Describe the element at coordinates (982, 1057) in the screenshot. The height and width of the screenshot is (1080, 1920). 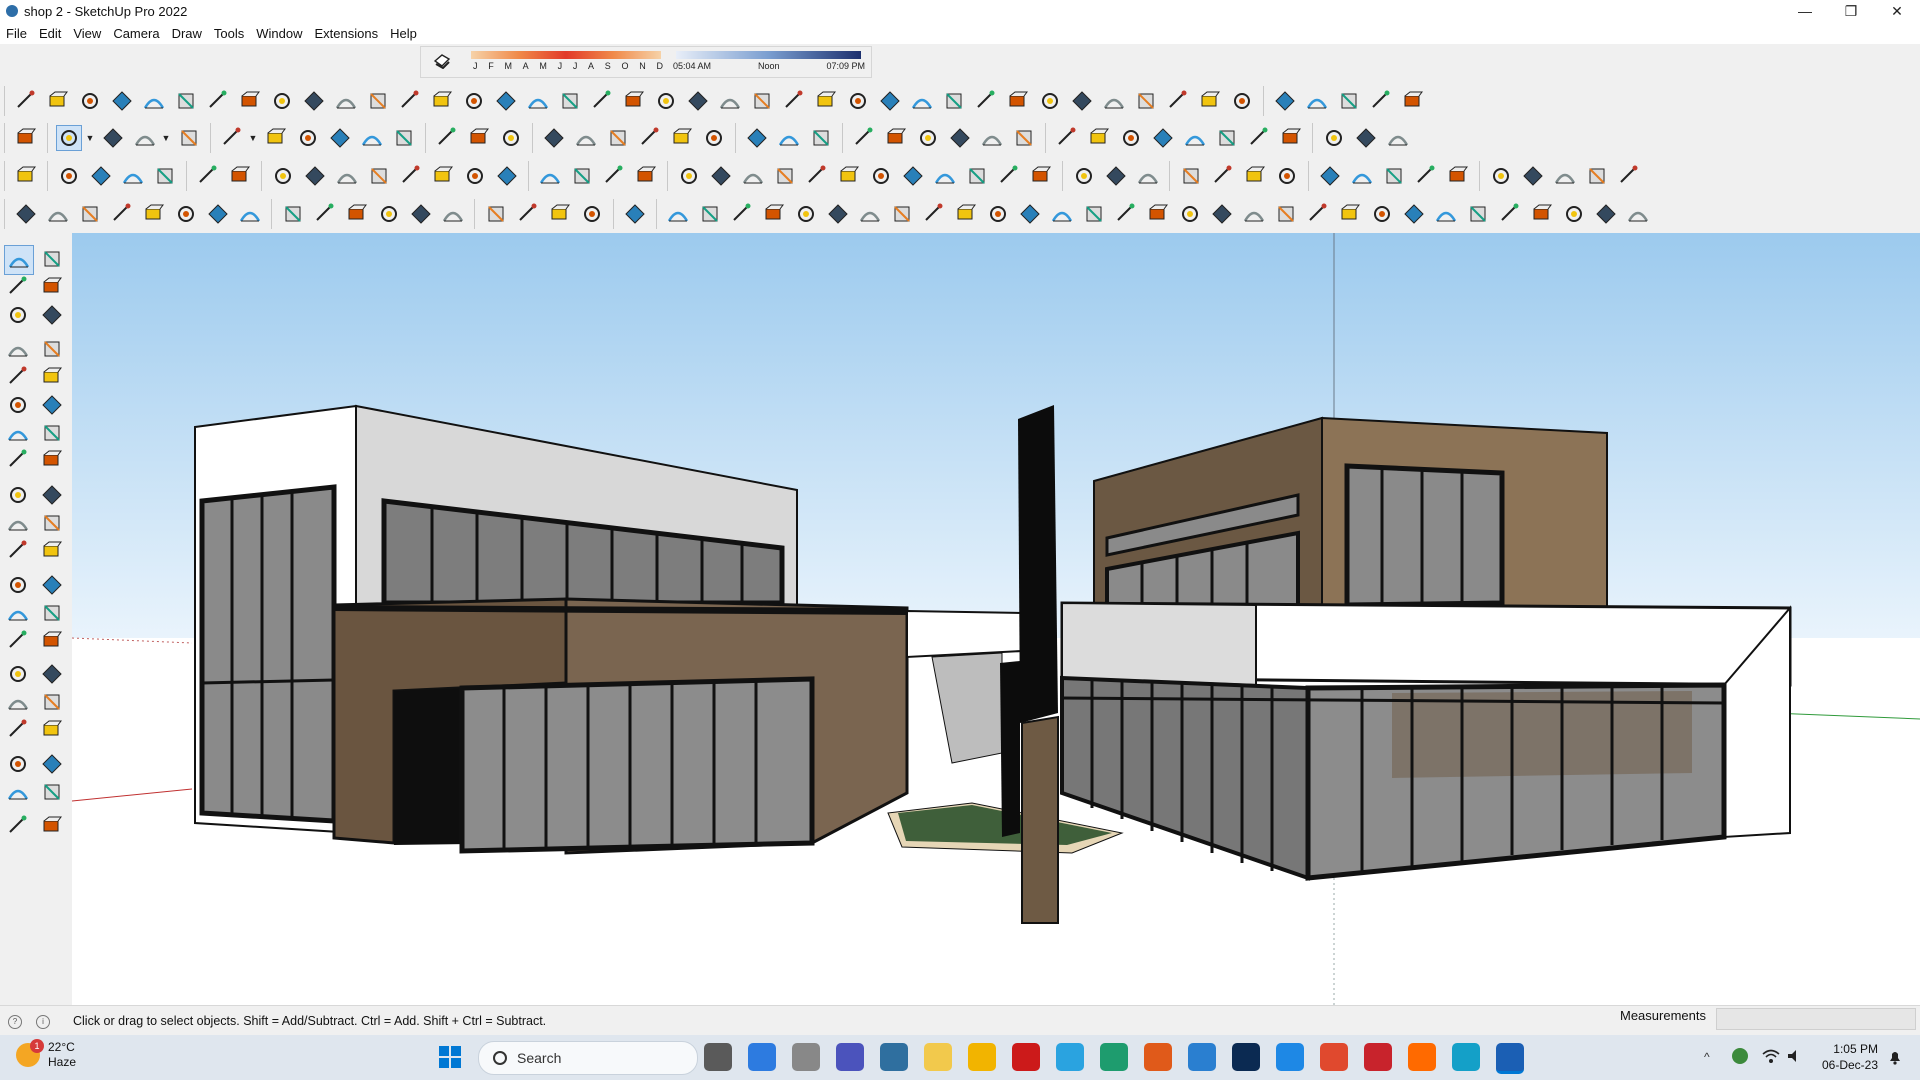
I see `explorer-icon` at that location.